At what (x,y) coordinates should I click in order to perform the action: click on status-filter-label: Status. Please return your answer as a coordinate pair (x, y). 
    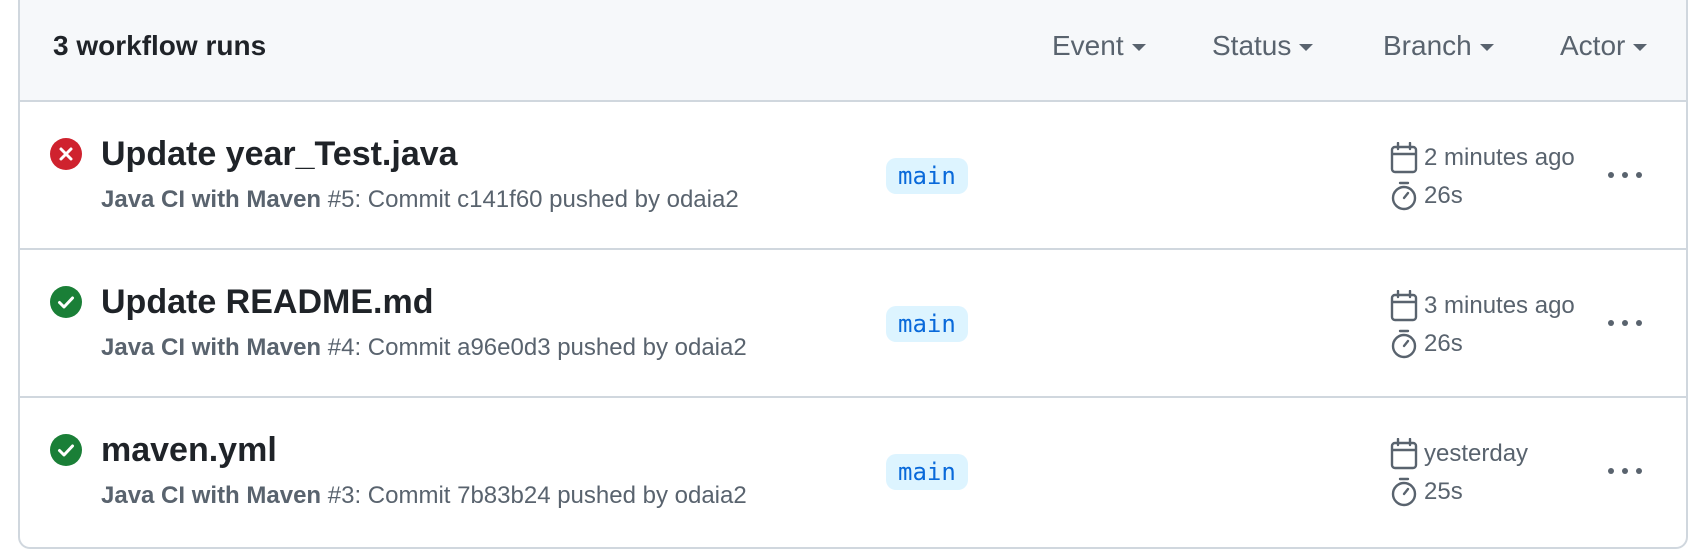
    Looking at the image, I should click on (1252, 45).